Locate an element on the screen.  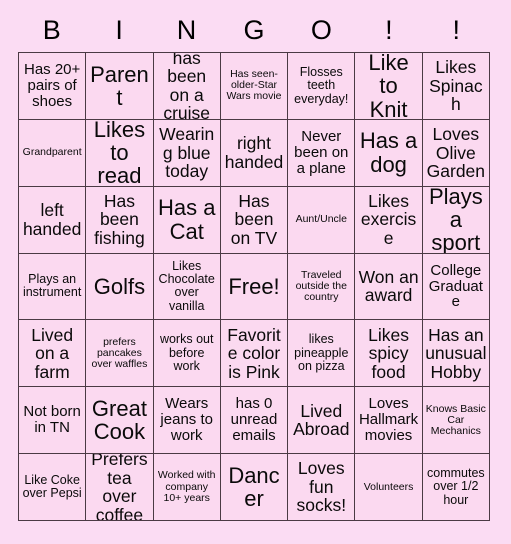
bingo-cell-label: Never been on a plane is located at coordinates (321, 152).